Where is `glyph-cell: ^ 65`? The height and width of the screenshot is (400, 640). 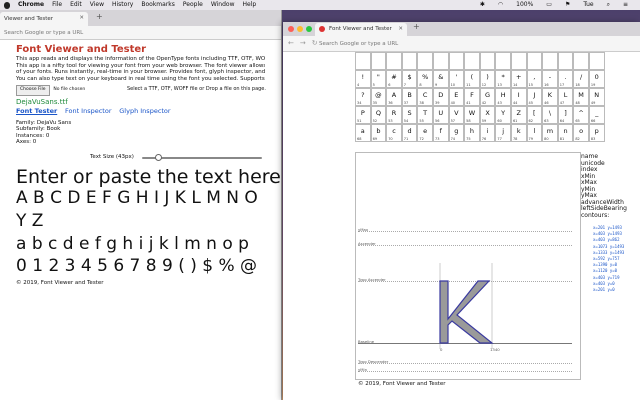 glyph-cell: ^ 65 is located at coordinates (581, 115).